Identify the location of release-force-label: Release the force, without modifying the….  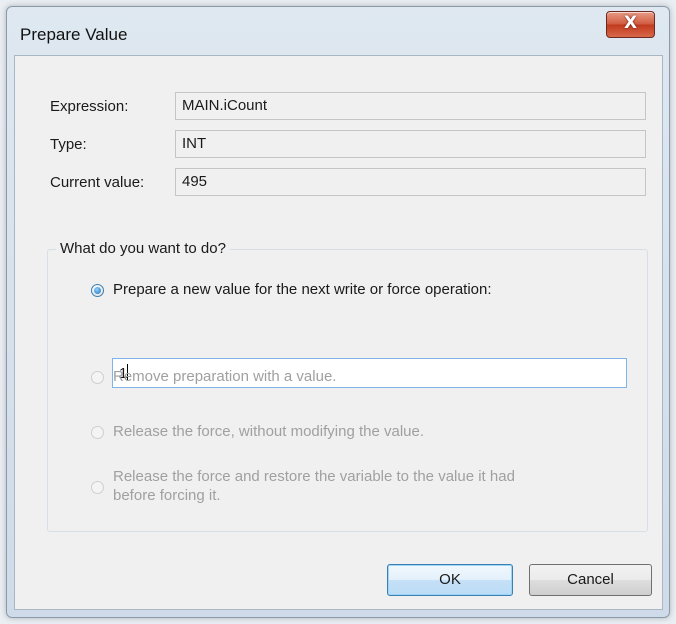
(268, 431).